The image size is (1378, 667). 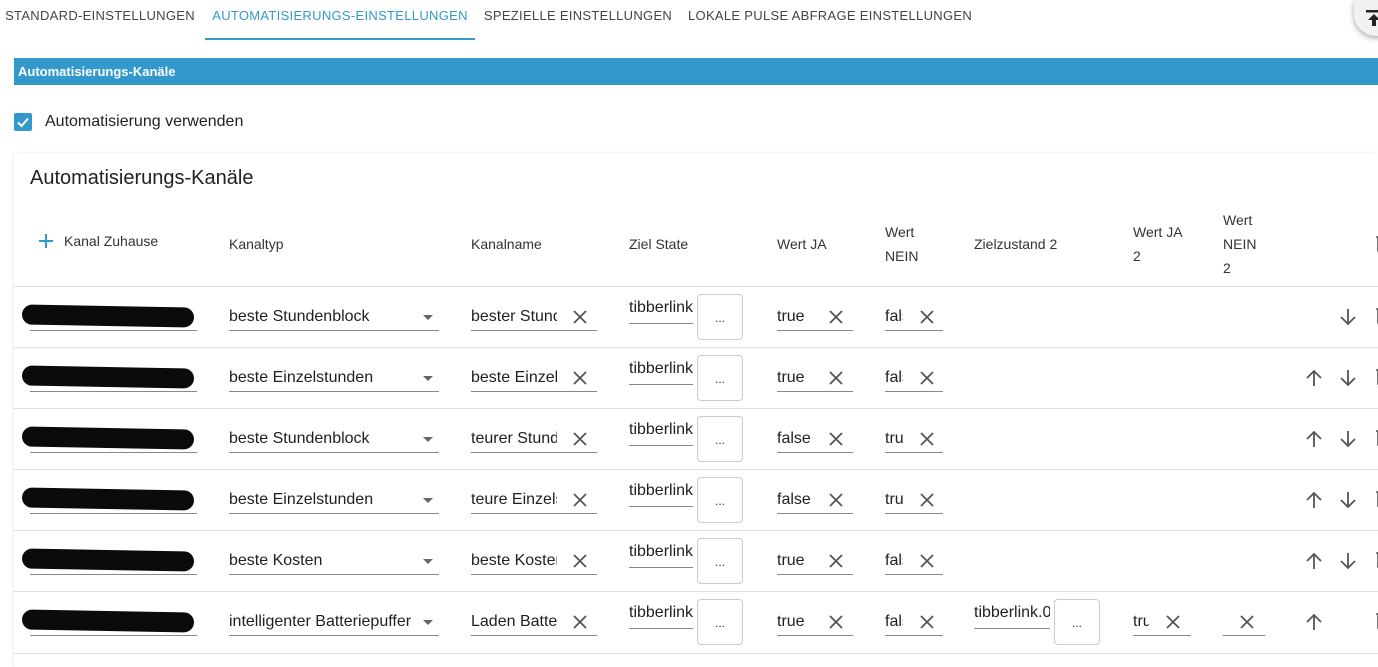 I want to click on kanalname-input: teure Einzelstunden, so click(x=534, y=500).